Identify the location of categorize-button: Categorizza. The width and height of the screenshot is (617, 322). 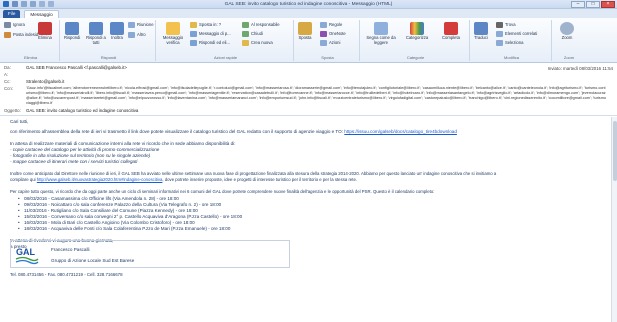
(417, 31).